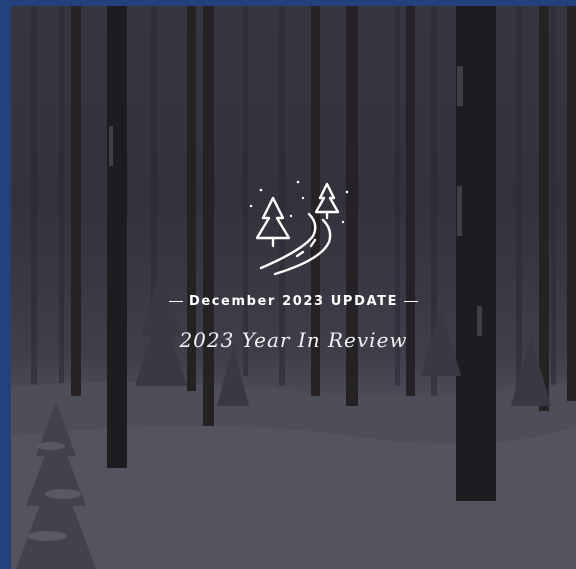 Image resolution: width=576 pixels, height=569 pixels. I want to click on year-in-review-title: 2023 Year In Review, so click(293, 340).